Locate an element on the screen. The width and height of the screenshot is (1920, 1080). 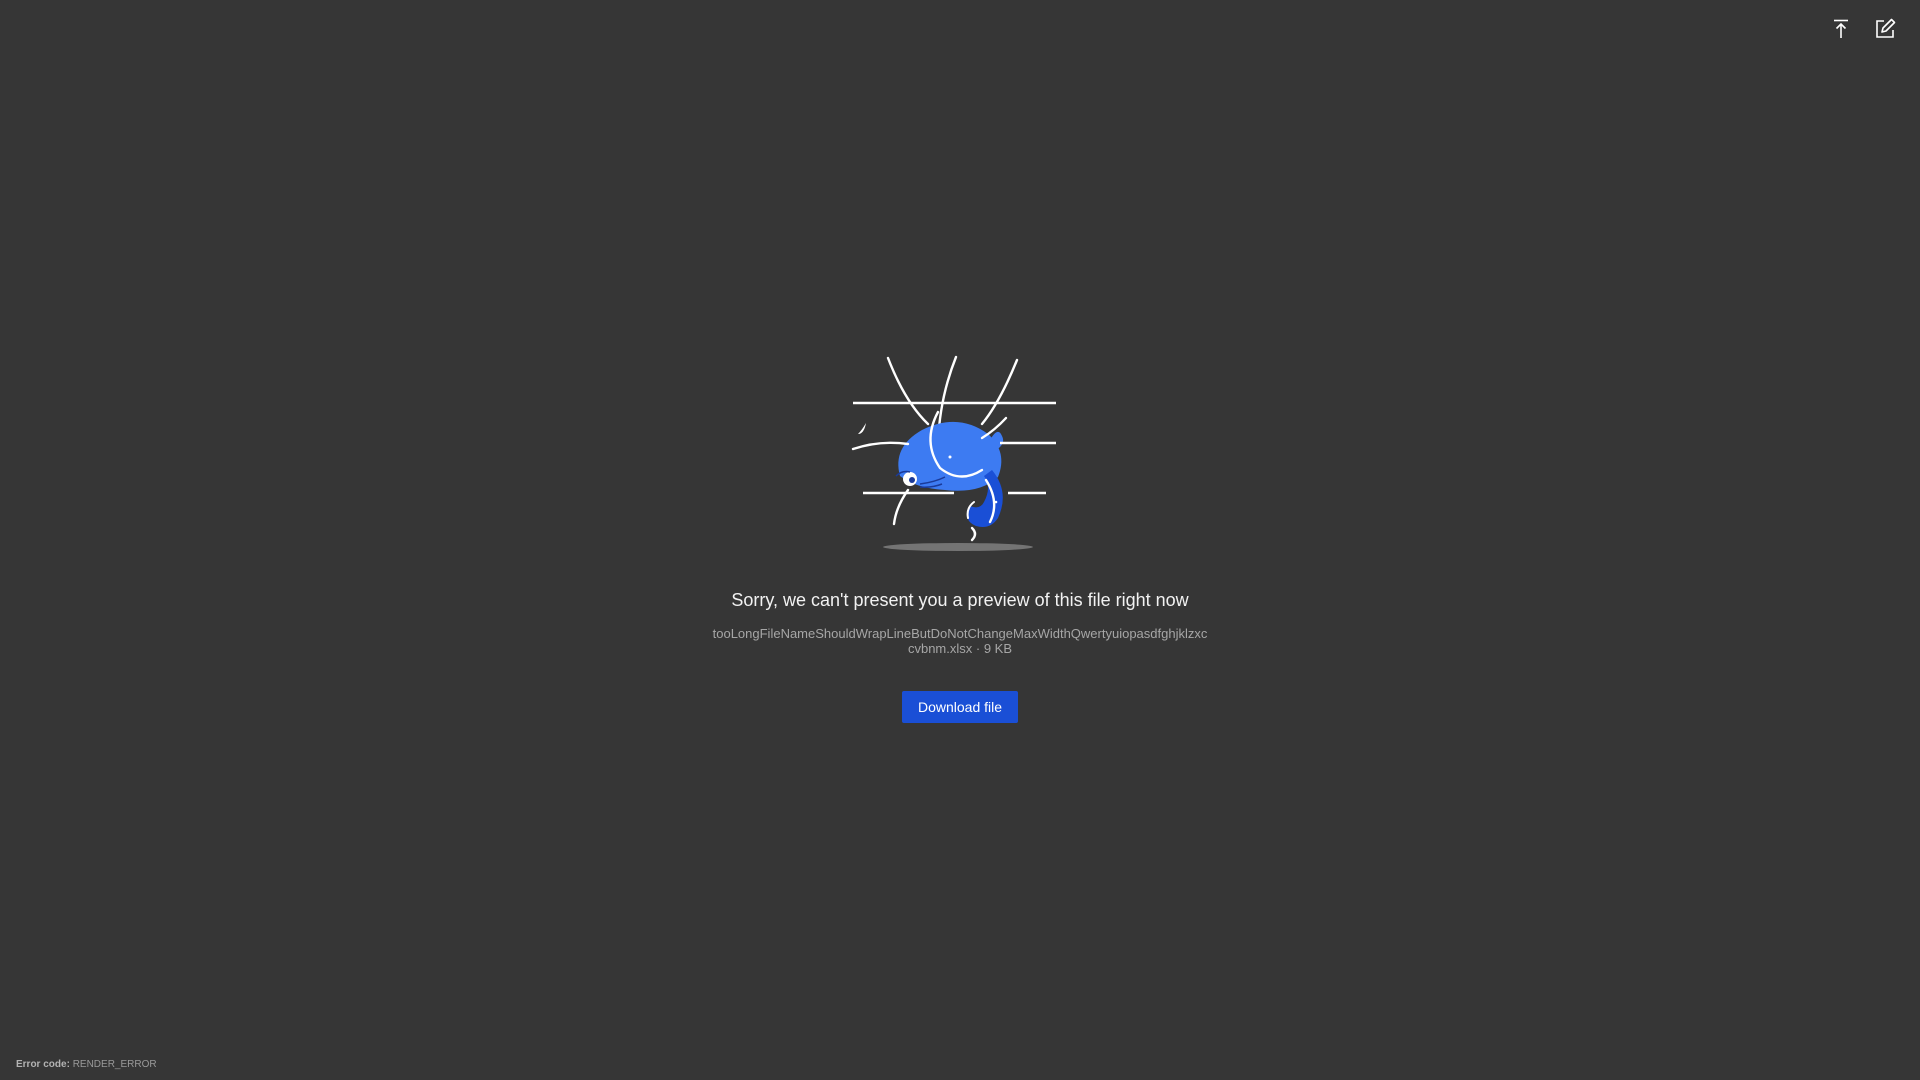
top-toolbar is located at coordinates (1863, 29).